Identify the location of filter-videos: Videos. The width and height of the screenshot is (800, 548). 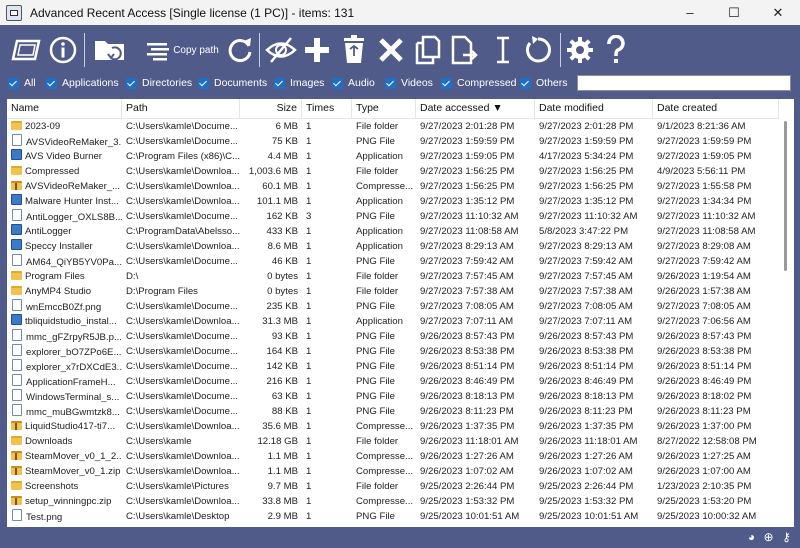
(409, 83).